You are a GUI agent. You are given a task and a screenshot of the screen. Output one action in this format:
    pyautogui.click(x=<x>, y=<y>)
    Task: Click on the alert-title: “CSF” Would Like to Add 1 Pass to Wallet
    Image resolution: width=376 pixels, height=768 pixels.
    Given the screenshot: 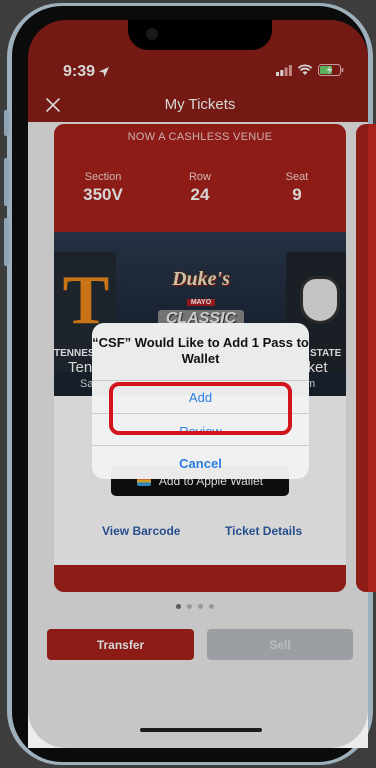 What is the action you would take?
    pyautogui.click(x=200, y=350)
    